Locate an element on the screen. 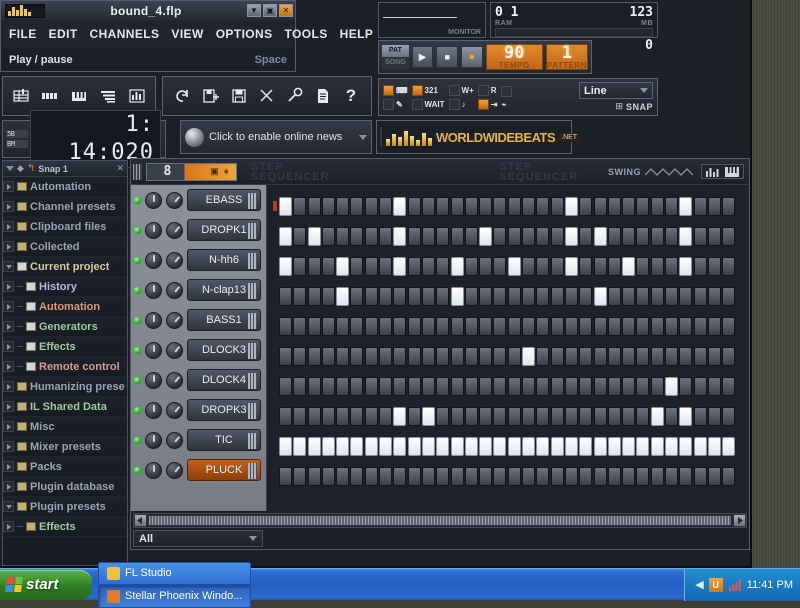  channel-pan-knob is located at coordinates (153, 350).